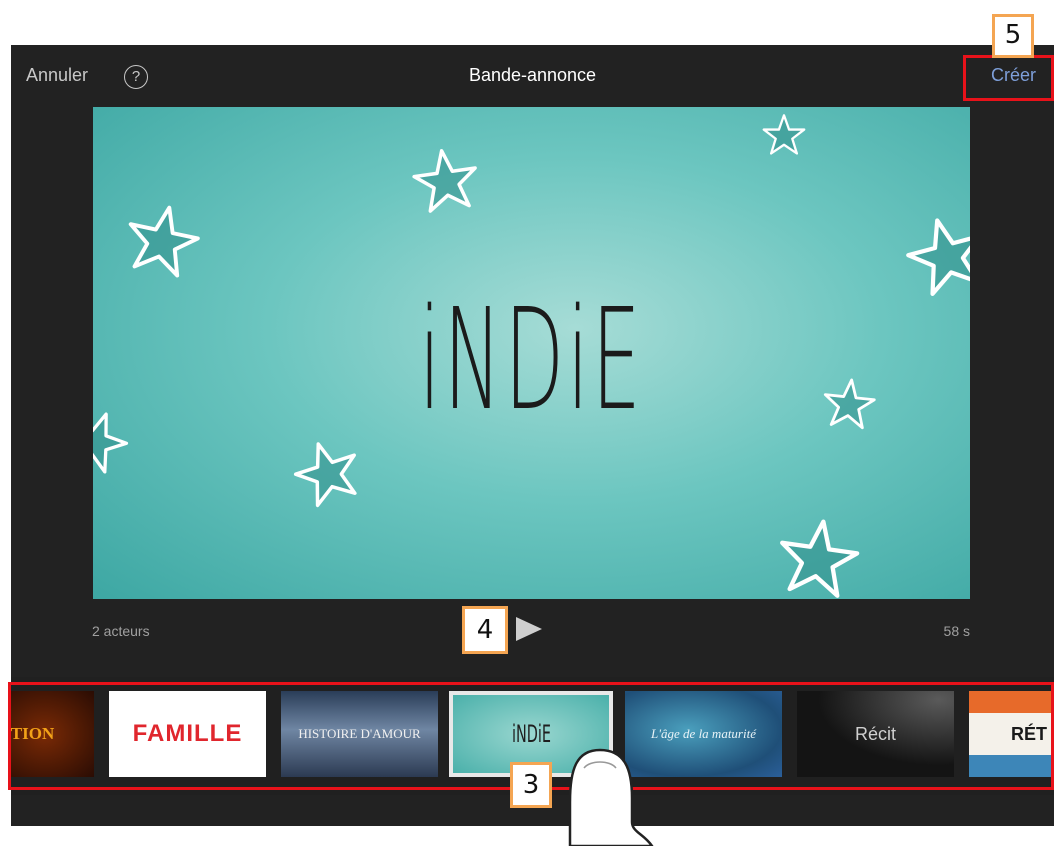  I want to click on trailer-duration: 58 s, so click(956, 631).